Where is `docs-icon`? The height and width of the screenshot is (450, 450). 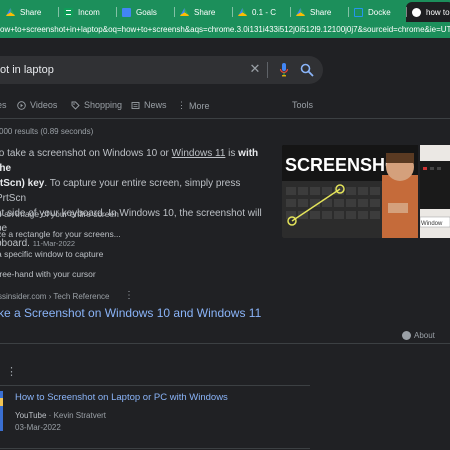
docs-icon is located at coordinates (126, 12).